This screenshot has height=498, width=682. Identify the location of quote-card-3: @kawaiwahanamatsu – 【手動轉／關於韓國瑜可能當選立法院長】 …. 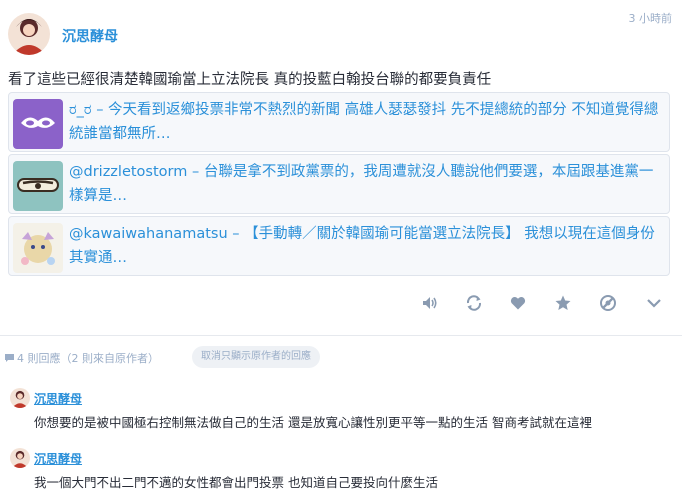
(339, 246).